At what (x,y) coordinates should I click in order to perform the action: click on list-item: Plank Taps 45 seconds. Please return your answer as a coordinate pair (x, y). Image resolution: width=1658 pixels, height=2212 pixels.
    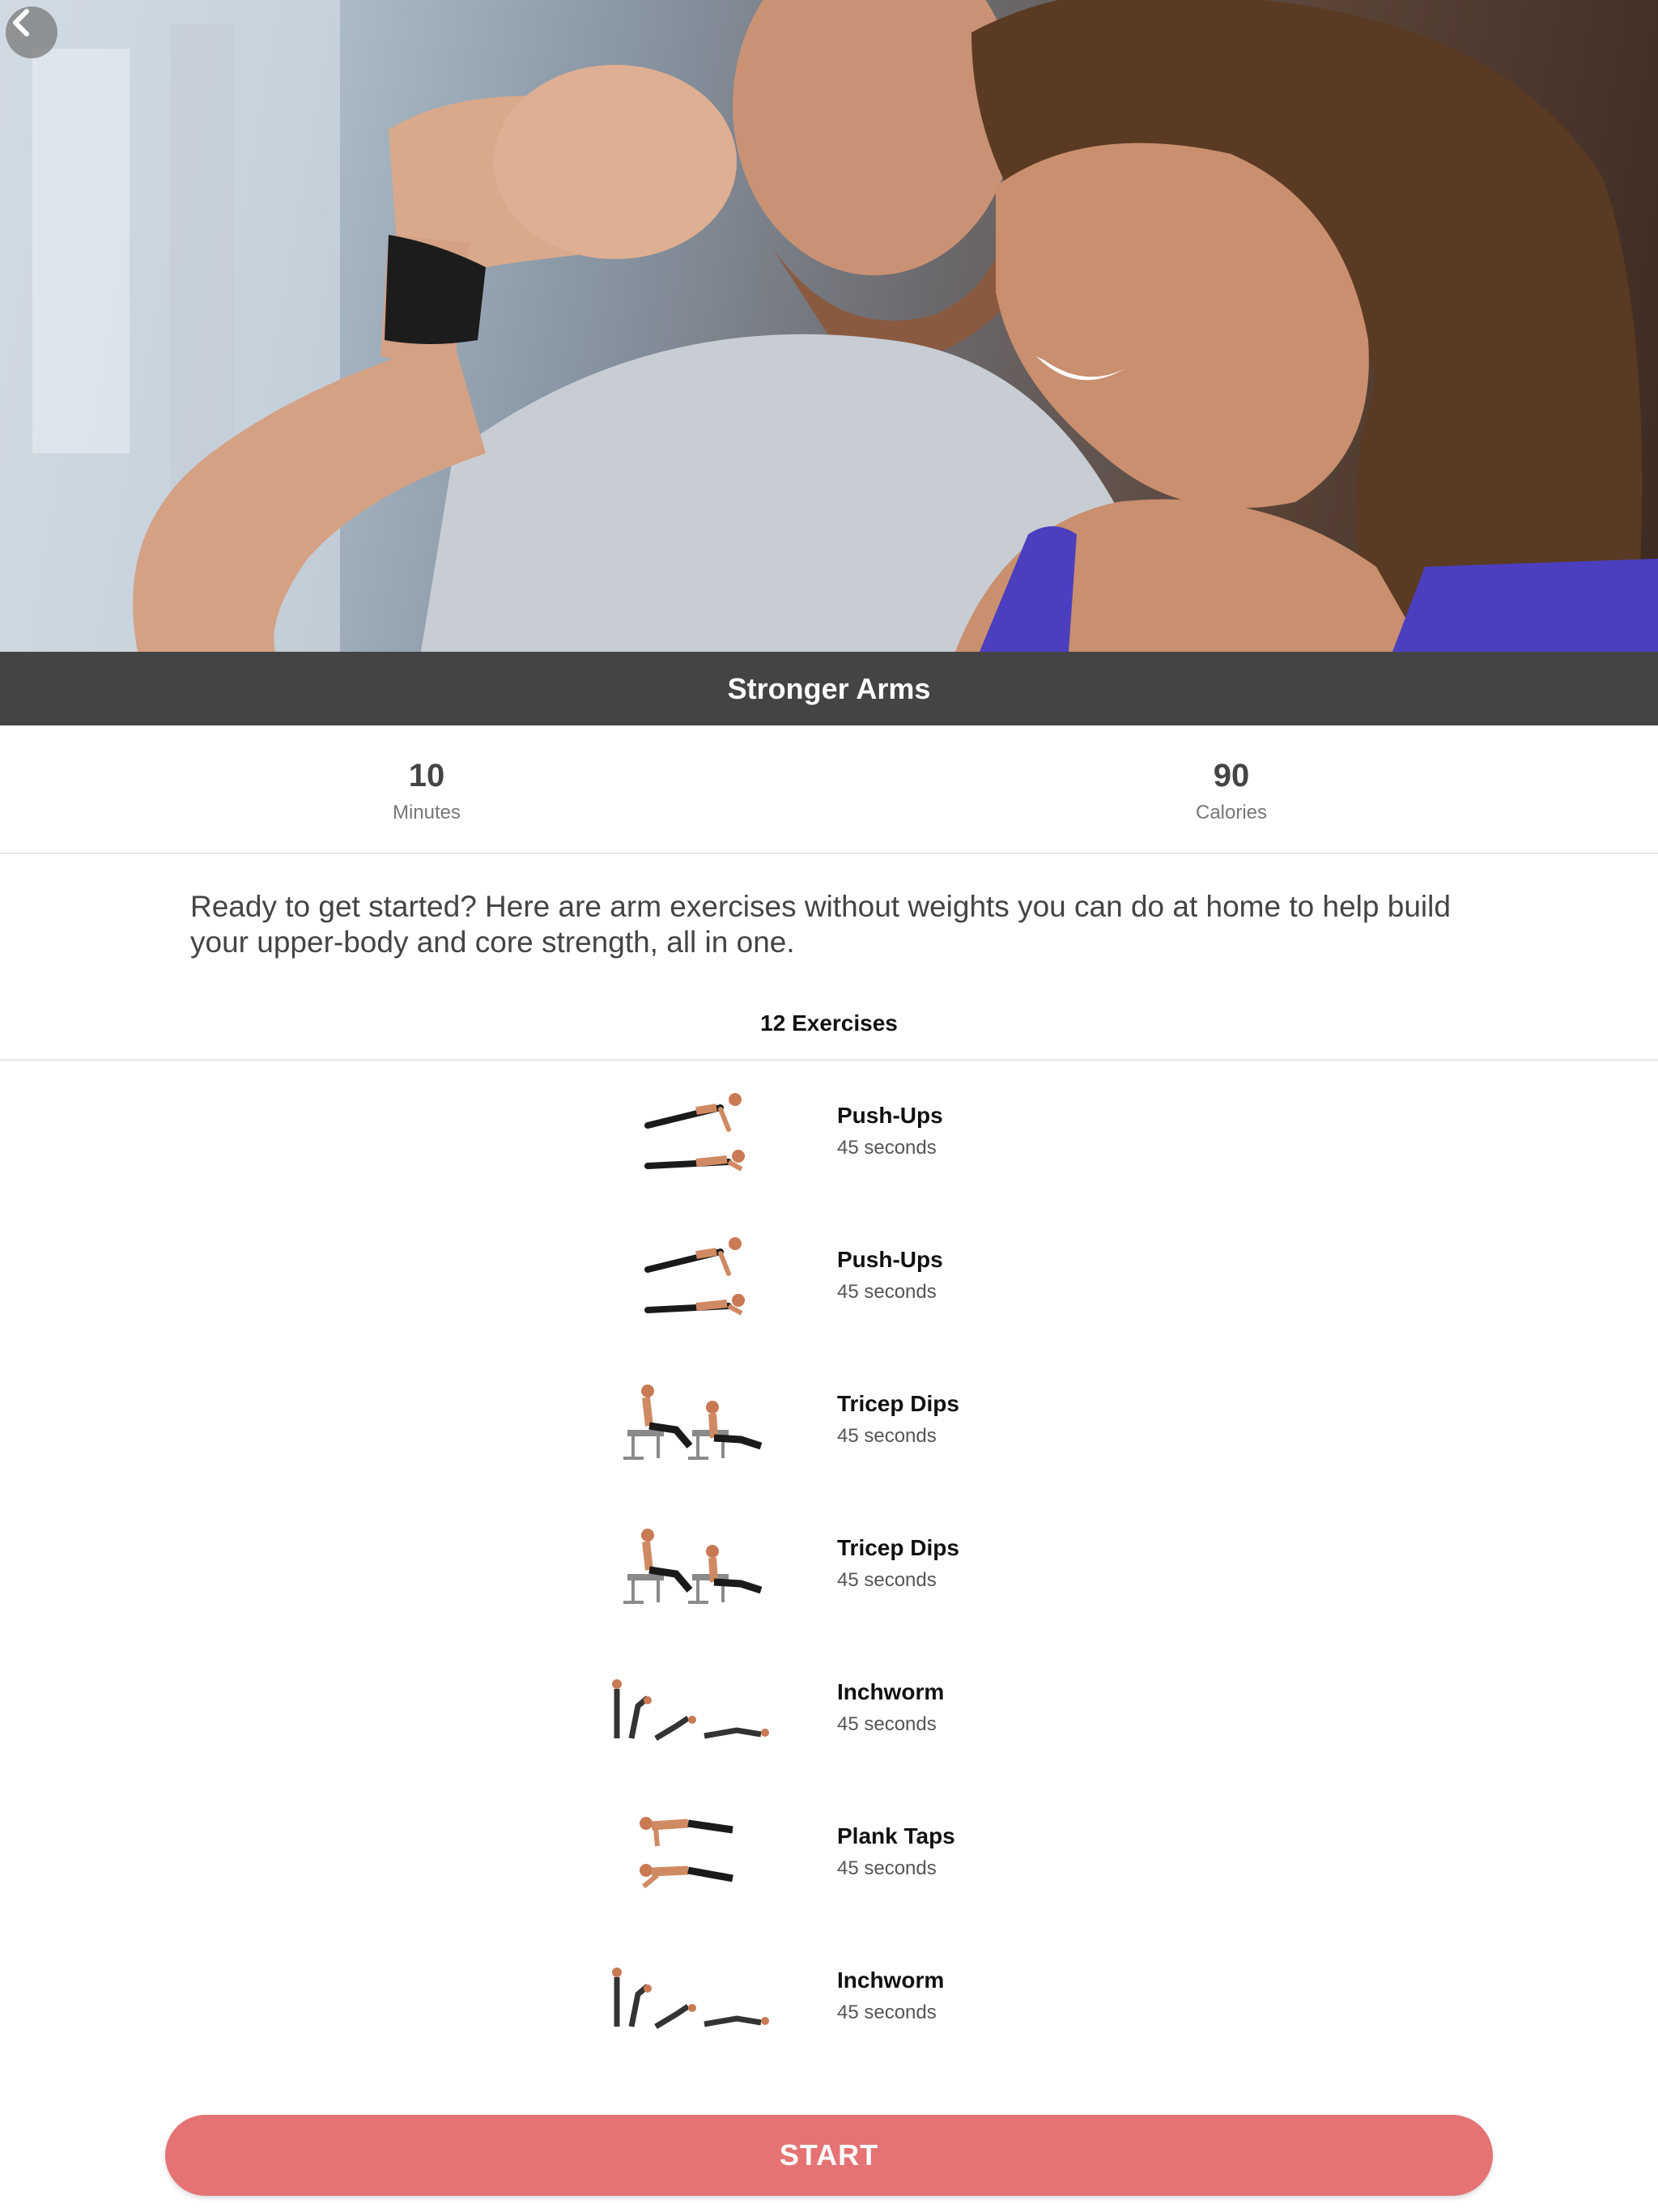
    Looking at the image, I should click on (842, 1863).